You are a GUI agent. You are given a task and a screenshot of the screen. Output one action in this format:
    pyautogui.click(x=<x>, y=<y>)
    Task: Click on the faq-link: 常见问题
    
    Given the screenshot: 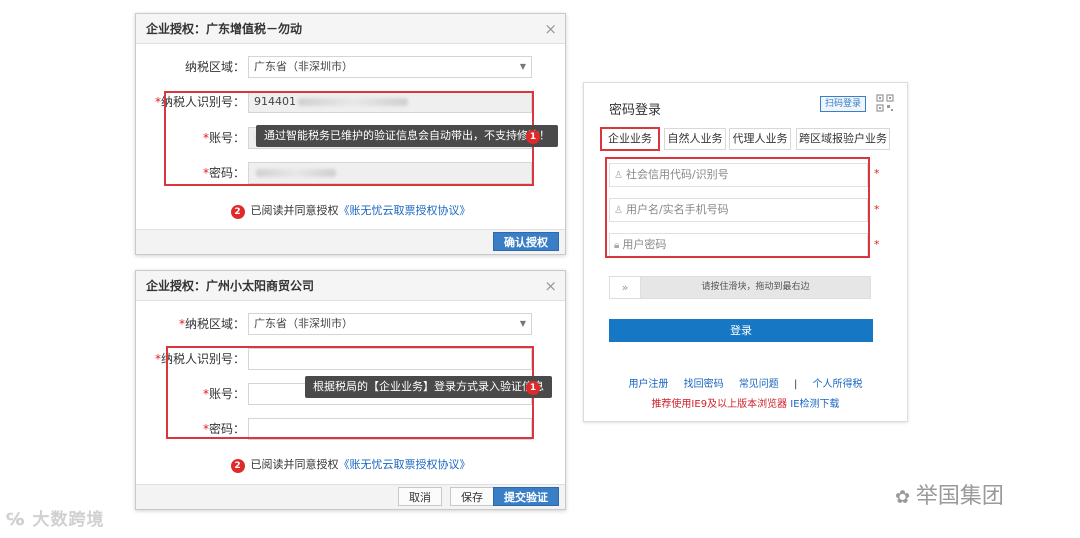 What is the action you would take?
    pyautogui.click(x=759, y=384)
    